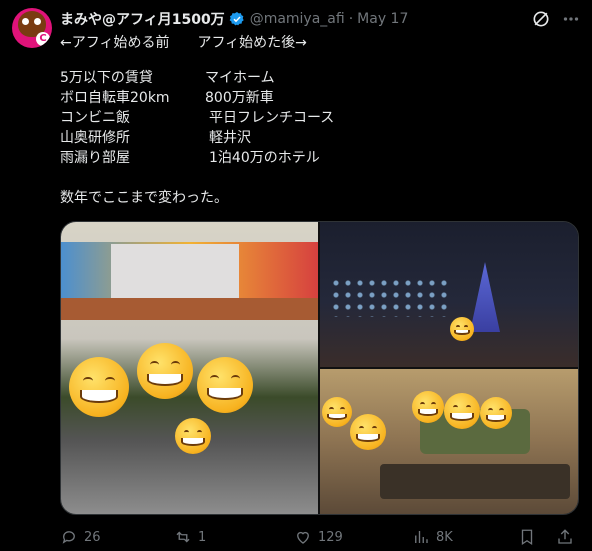 The width and height of the screenshot is (592, 551). What do you see at coordinates (239, 98) in the screenshot?
I see `after-item: 800万新車` at bounding box center [239, 98].